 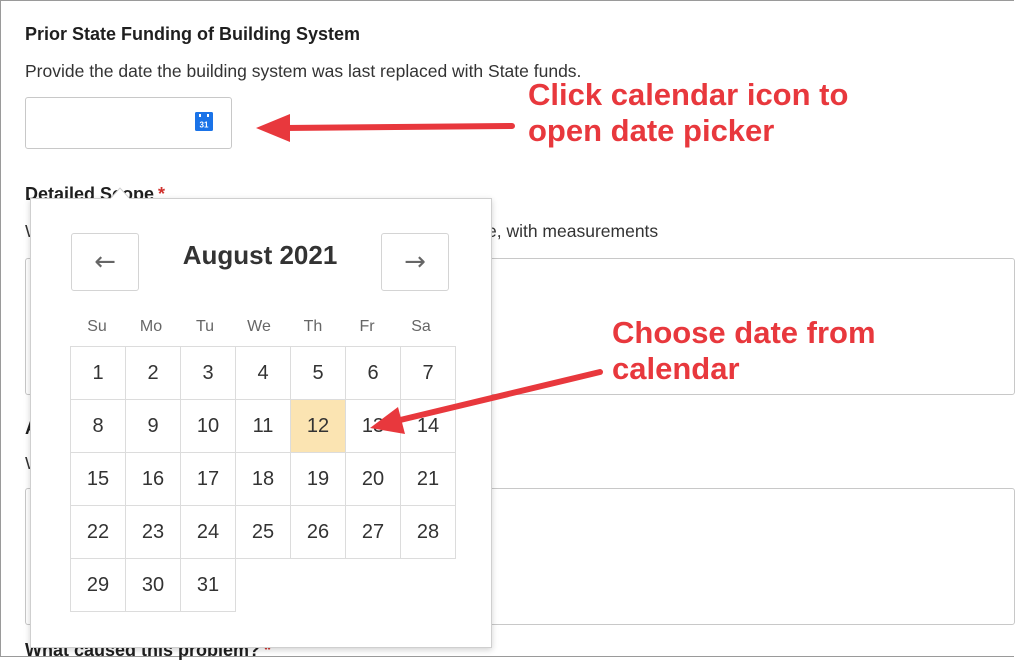 I want to click on arrow-to-calendar-icon, so click(x=398, y=127).